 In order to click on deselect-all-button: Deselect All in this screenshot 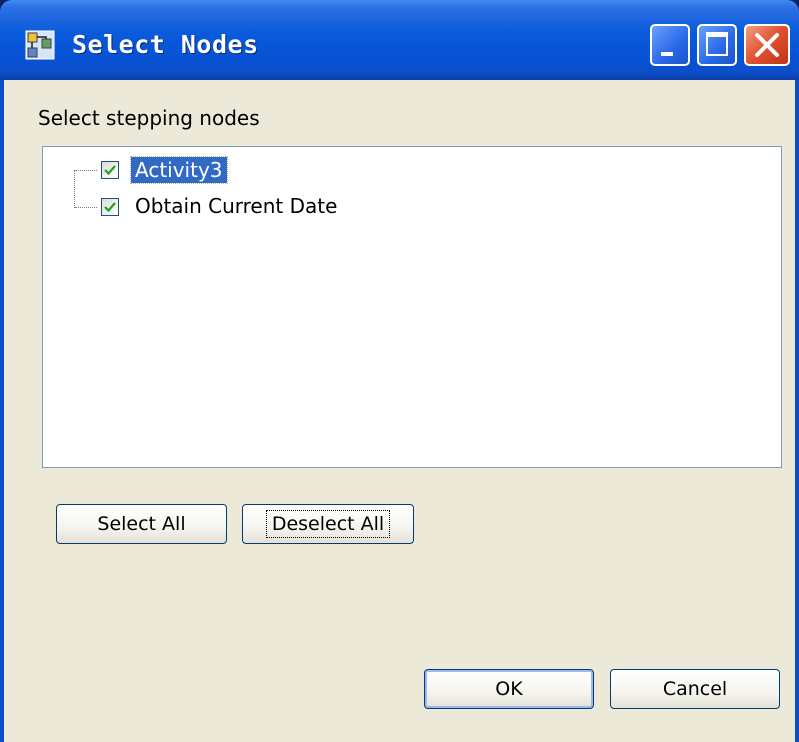, I will do `click(328, 524)`.